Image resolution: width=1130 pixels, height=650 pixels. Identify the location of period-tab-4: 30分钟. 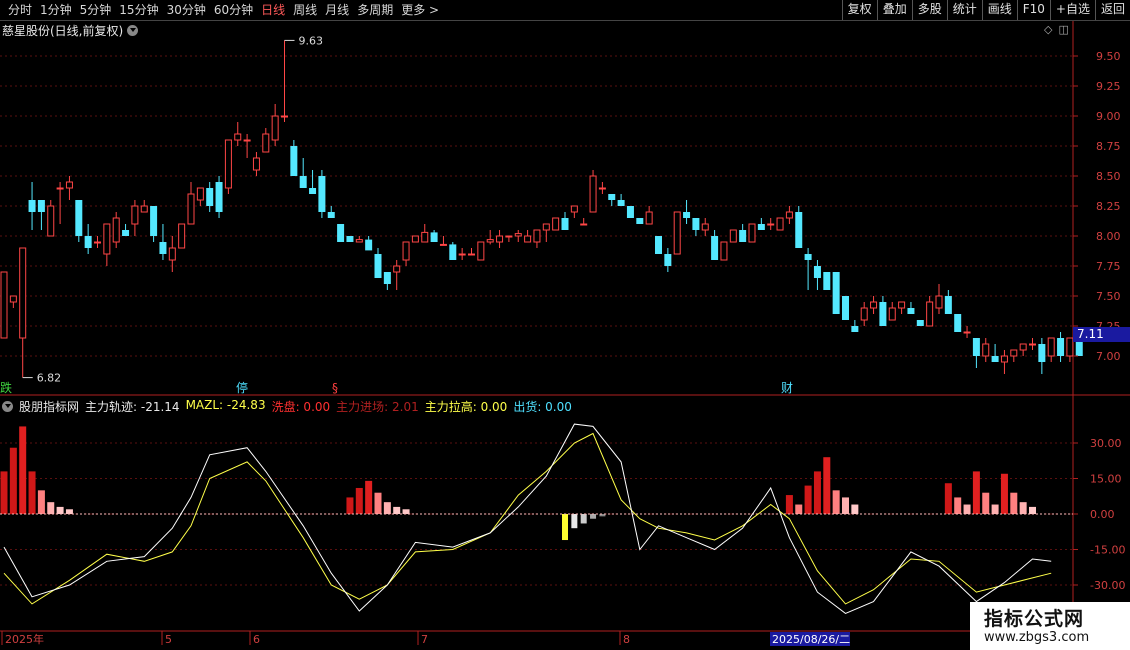
(186, 10).